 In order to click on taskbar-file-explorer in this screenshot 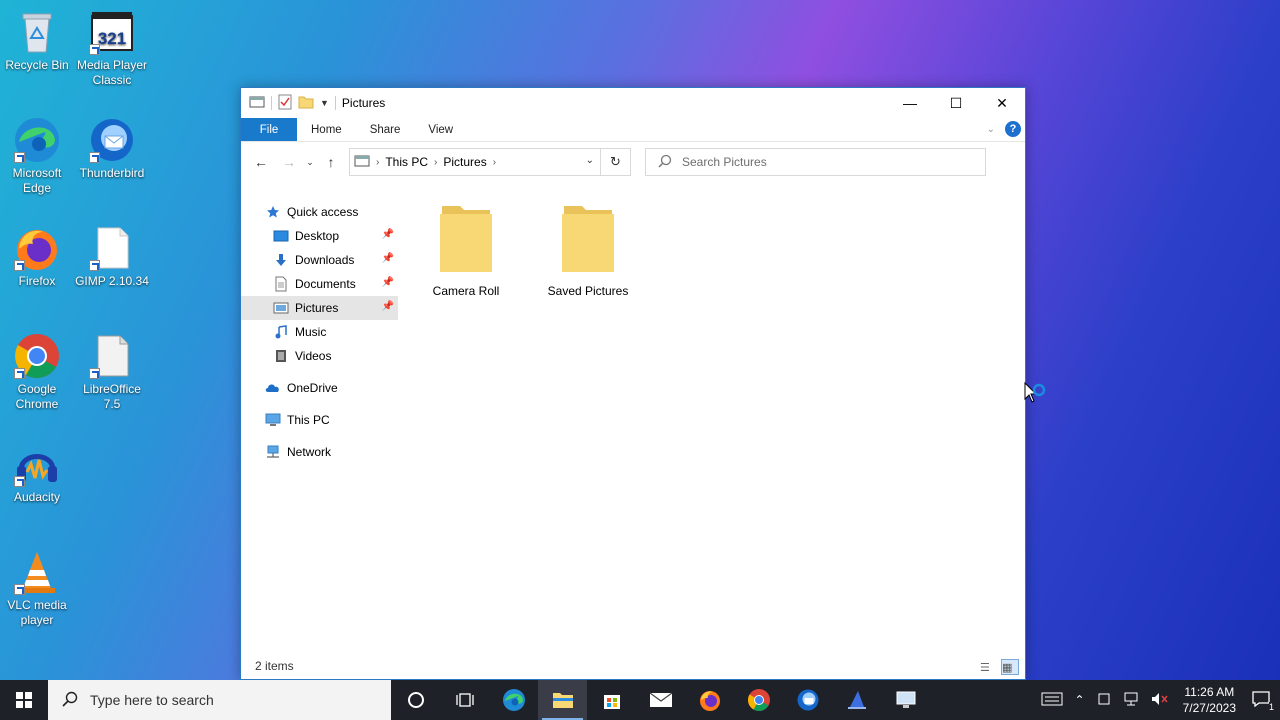, I will do `click(562, 700)`.